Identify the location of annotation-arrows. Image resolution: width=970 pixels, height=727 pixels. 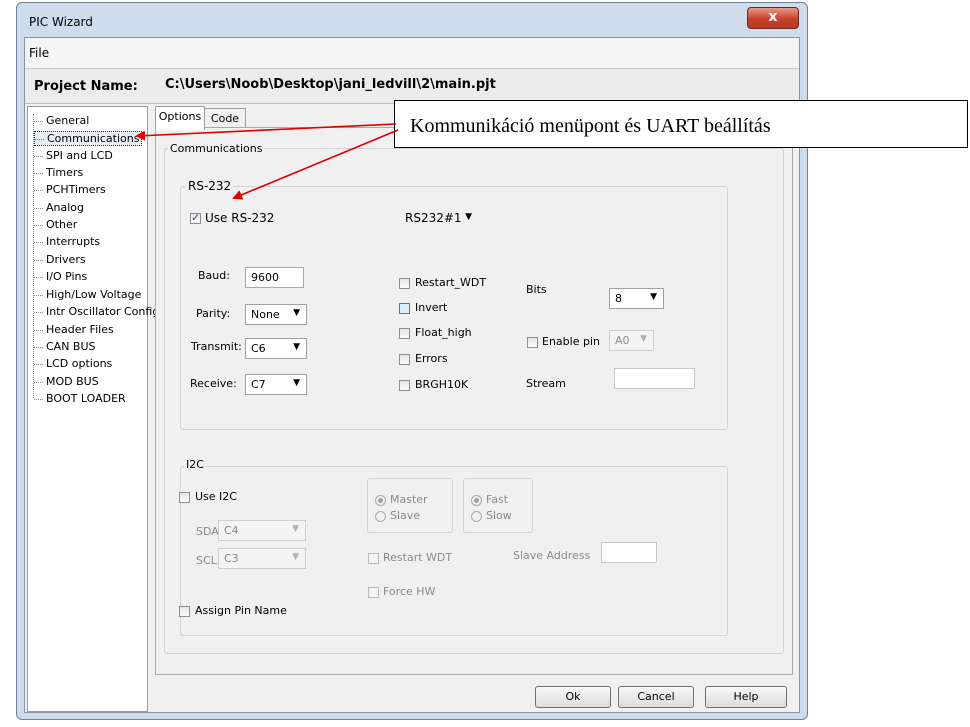
(267, 161).